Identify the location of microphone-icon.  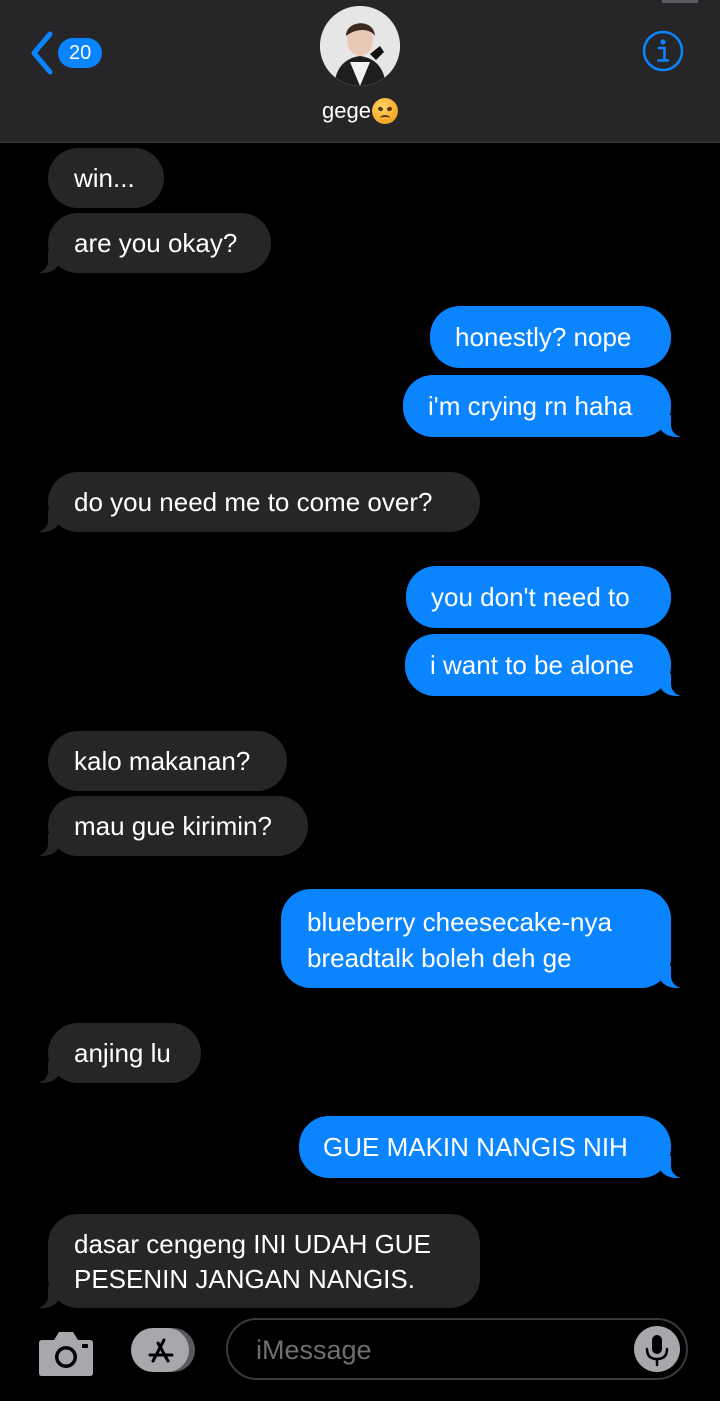
(657, 1351).